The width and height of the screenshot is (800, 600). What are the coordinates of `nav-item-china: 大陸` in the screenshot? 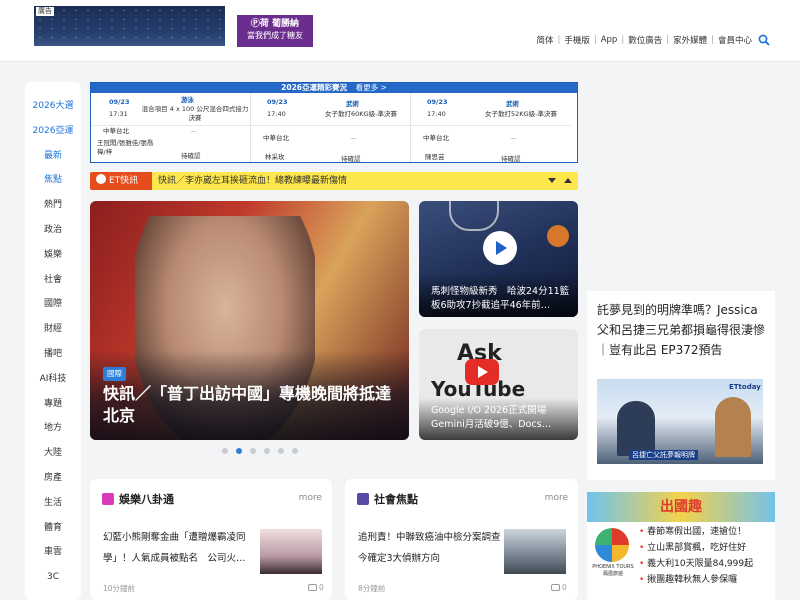 It's located at (53, 453).